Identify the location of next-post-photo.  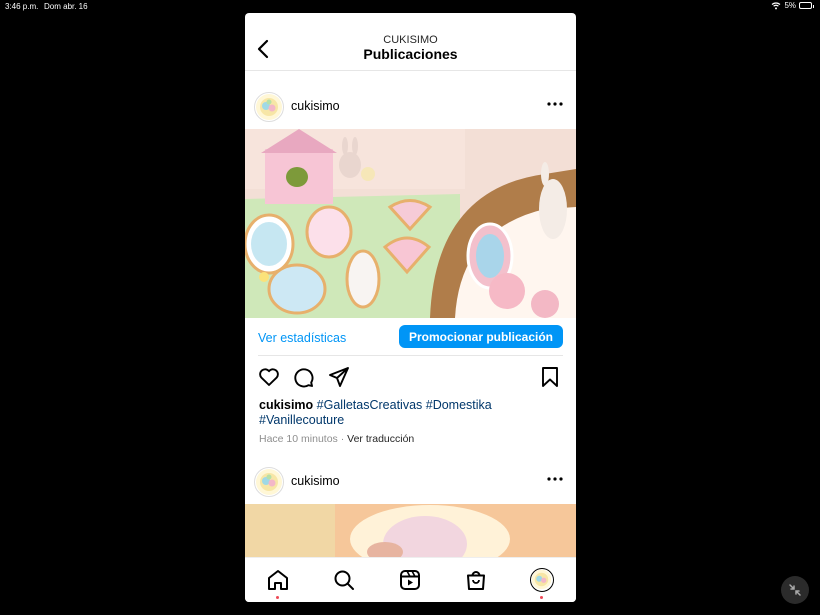
(410, 531).